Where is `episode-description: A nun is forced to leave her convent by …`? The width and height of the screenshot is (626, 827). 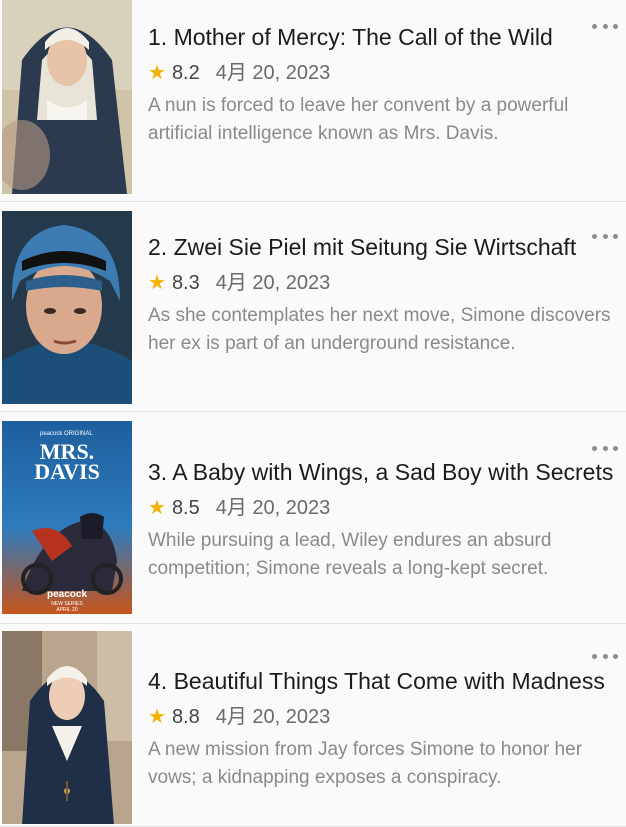
episode-description: A nun is forced to leave her convent by … is located at coordinates (358, 119).